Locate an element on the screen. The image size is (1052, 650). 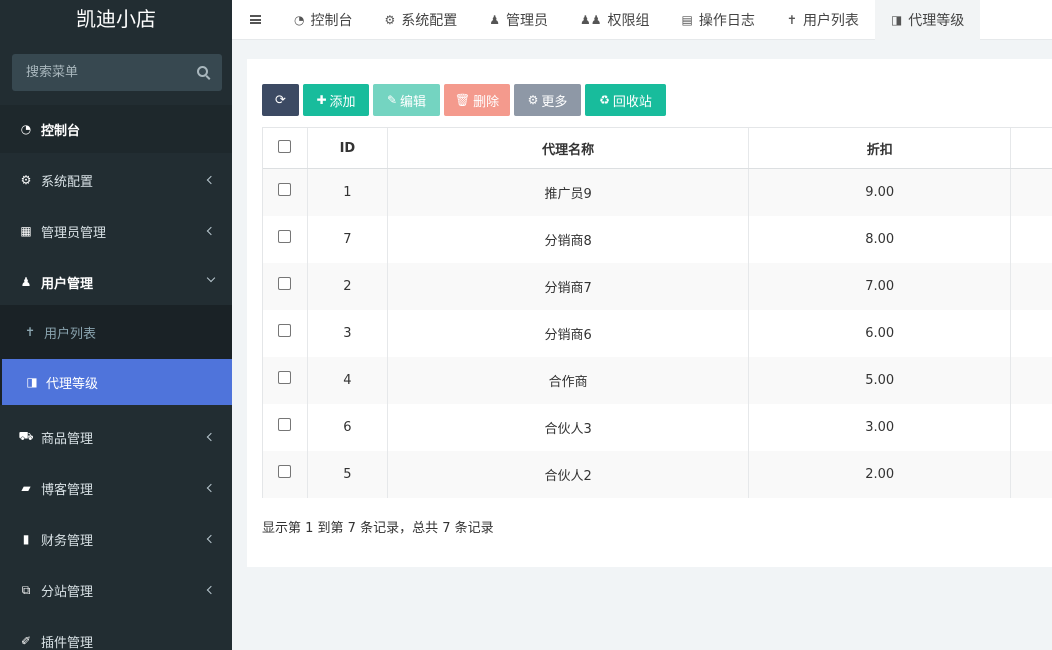
tab-label: 代理等级 is located at coordinates (936, 20).